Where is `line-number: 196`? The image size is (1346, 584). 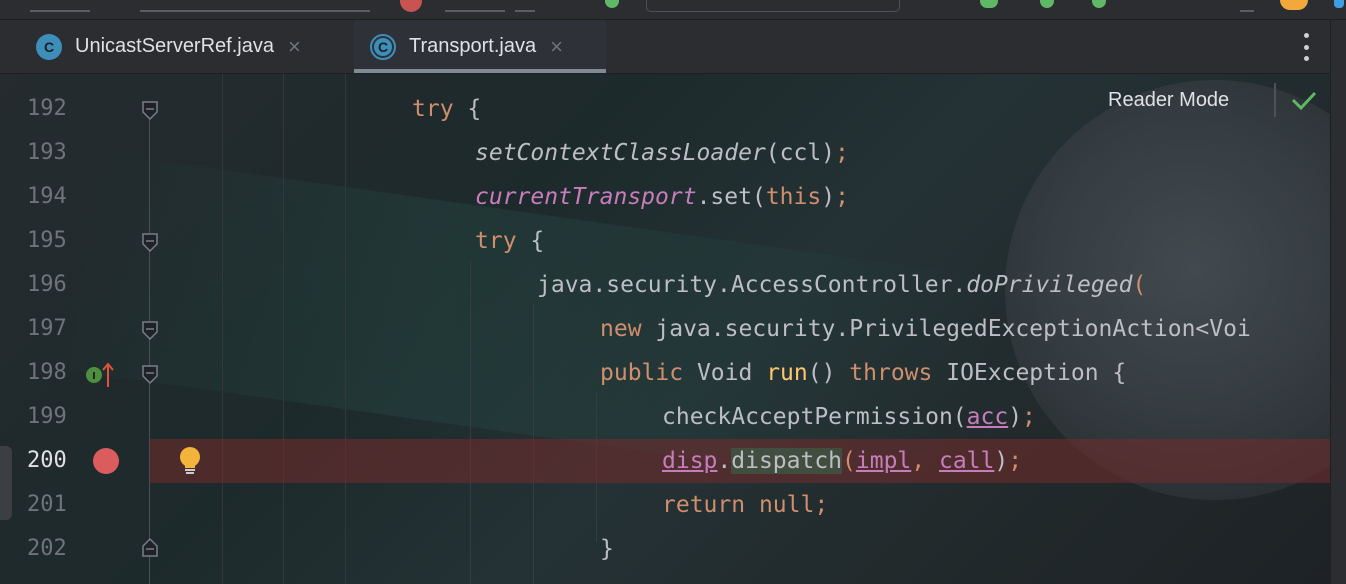 line-number: 196 is located at coordinates (47, 284).